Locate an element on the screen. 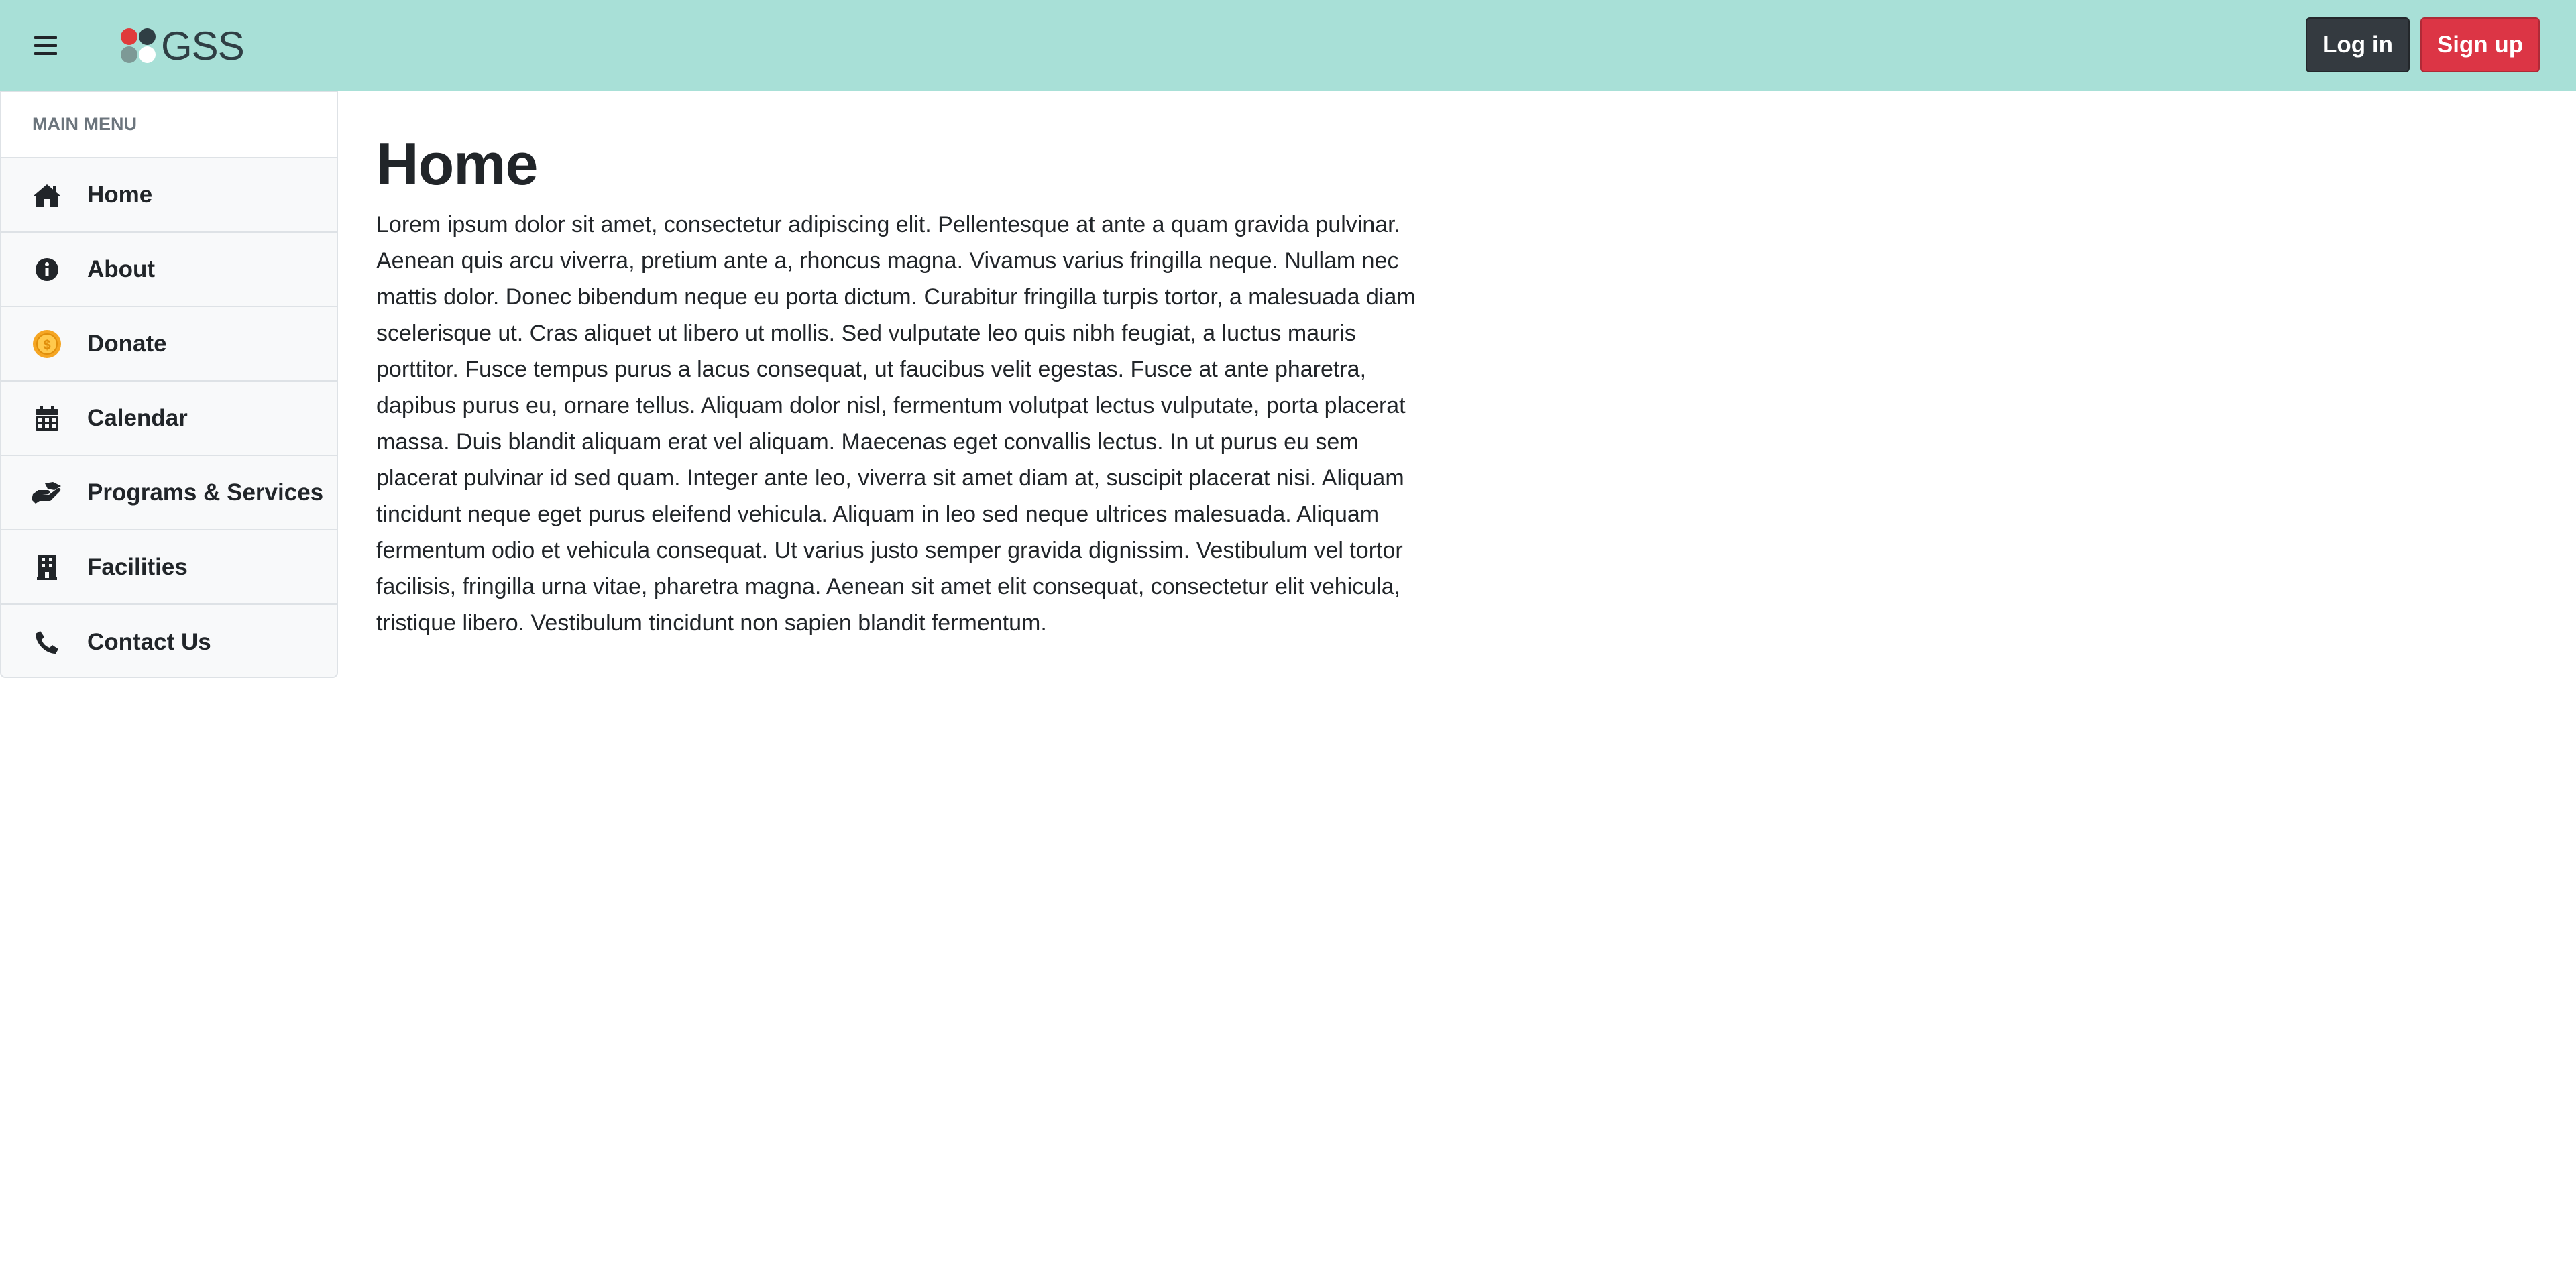 The width and height of the screenshot is (2576, 1282). sidebar-item-label: Calendar is located at coordinates (137, 417).